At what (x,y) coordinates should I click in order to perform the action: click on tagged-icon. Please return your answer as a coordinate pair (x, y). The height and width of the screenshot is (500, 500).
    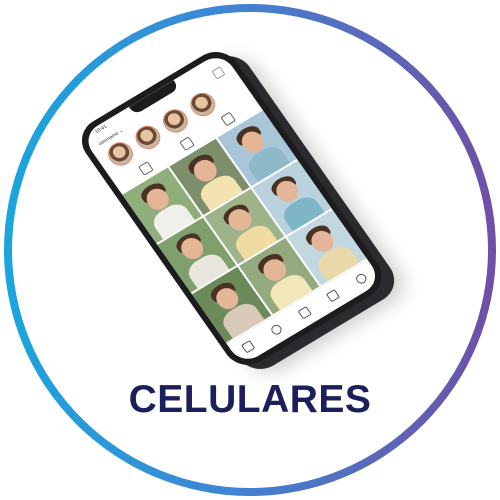
    Looking at the image, I should click on (227, 119).